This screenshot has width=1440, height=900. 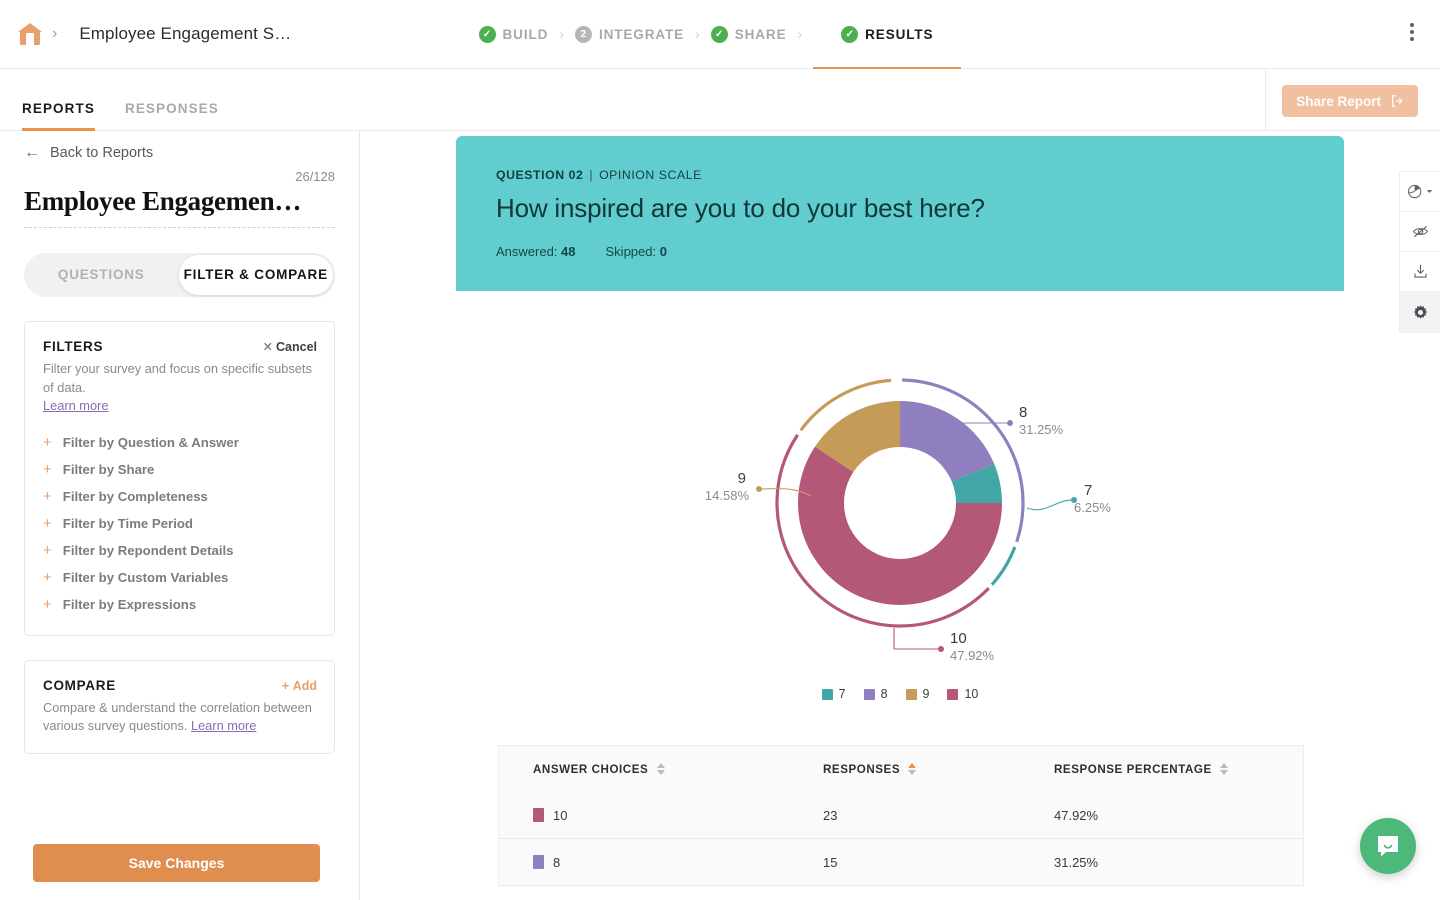 I want to click on home-icon, so click(x=30, y=34).